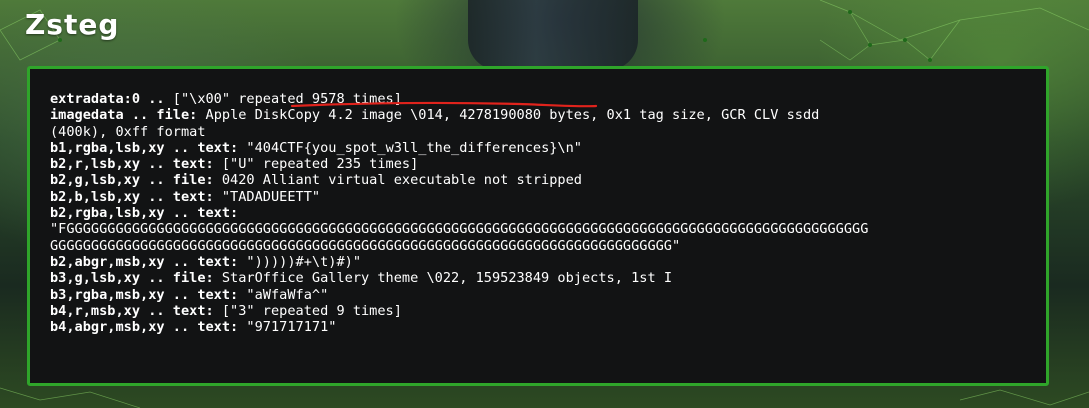 The height and width of the screenshot is (408, 1089). I want to click on output-line-key: b2,abgr,msb,xy .. text:, so click(144, 261).